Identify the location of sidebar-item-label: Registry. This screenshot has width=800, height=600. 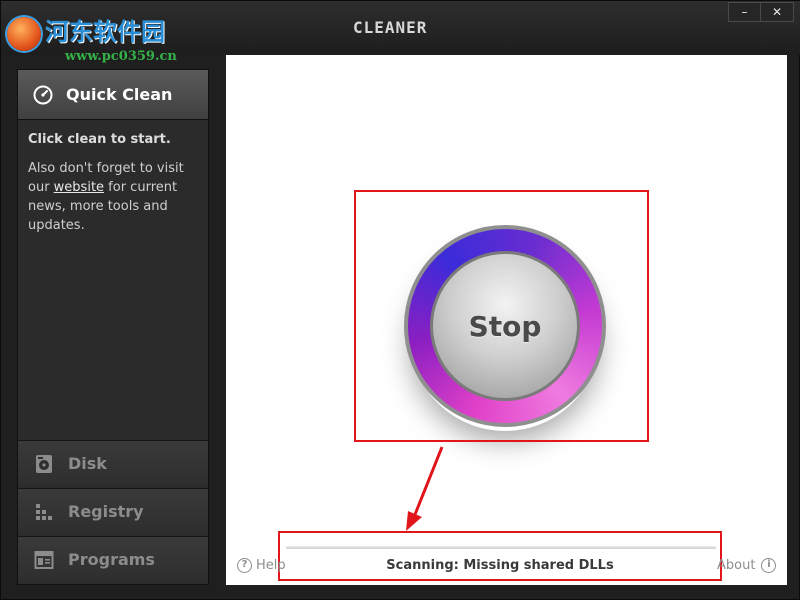
(106, 511).